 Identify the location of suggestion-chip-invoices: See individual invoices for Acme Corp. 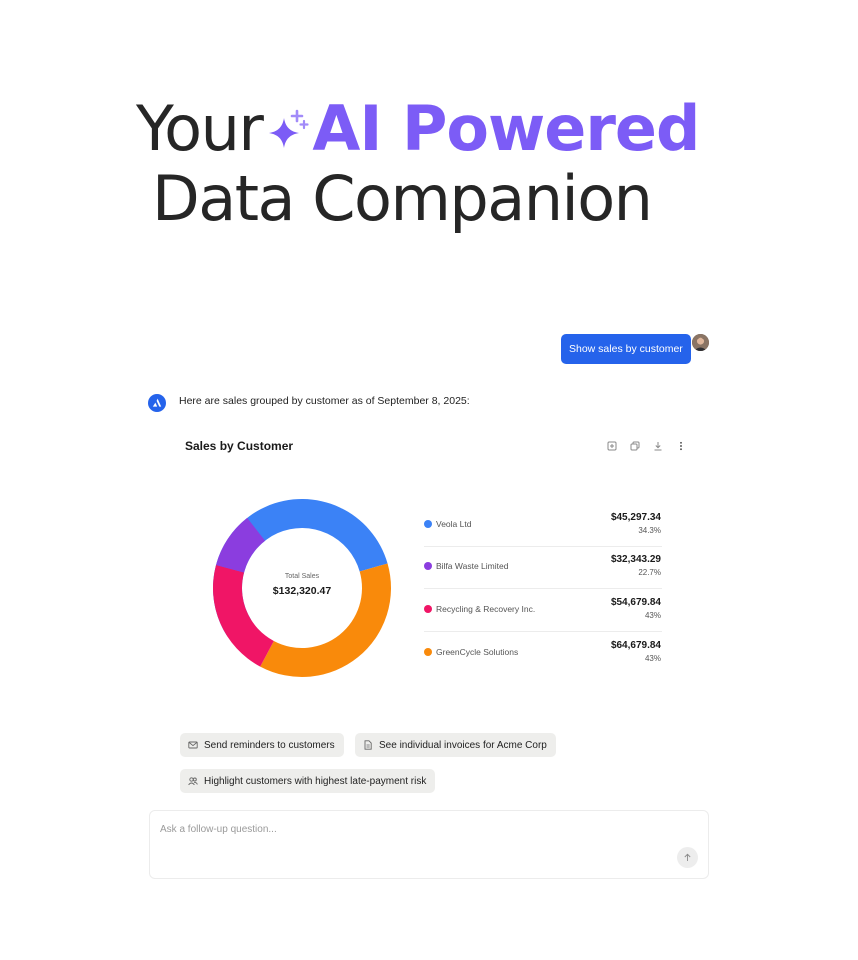
(455, 745).